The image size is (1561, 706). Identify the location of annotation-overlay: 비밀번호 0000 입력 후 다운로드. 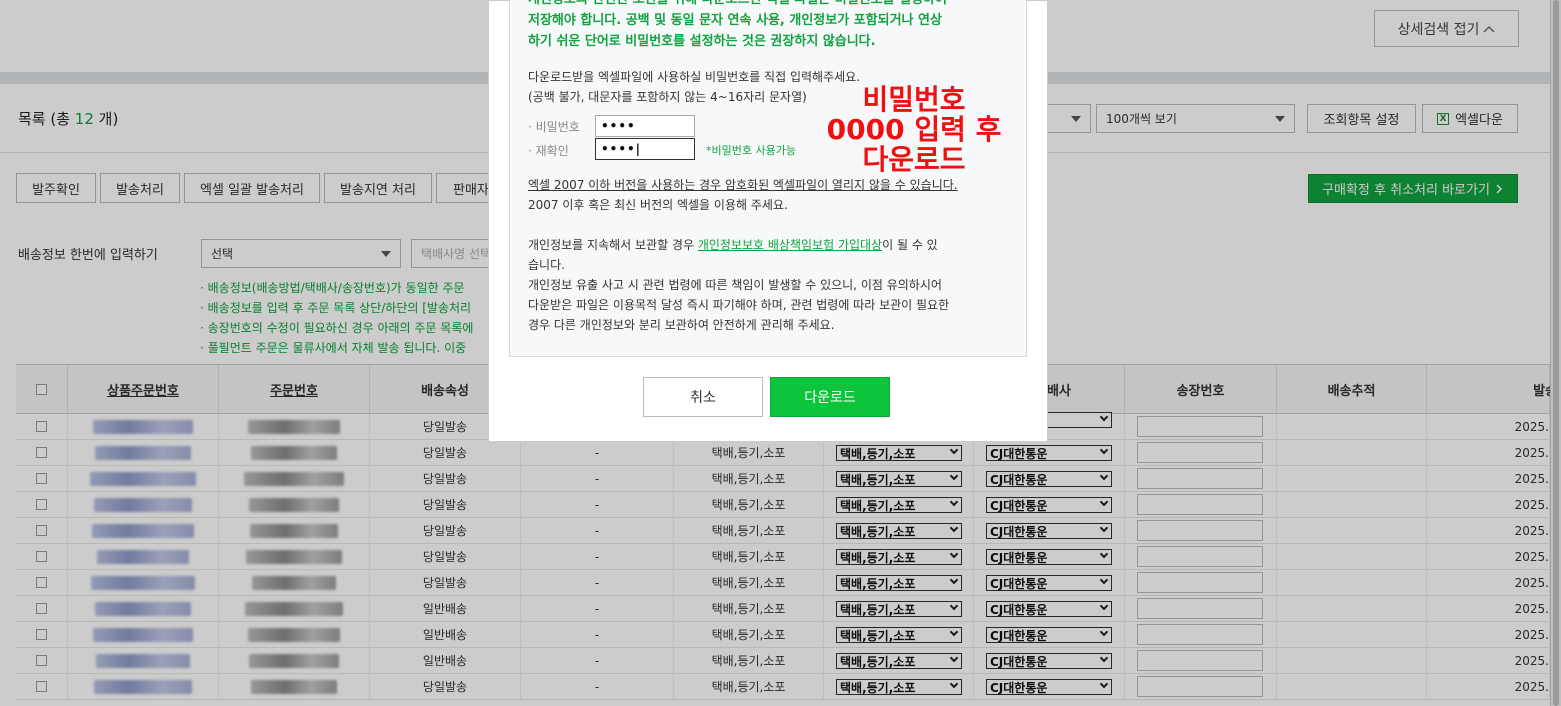
(914, 130).